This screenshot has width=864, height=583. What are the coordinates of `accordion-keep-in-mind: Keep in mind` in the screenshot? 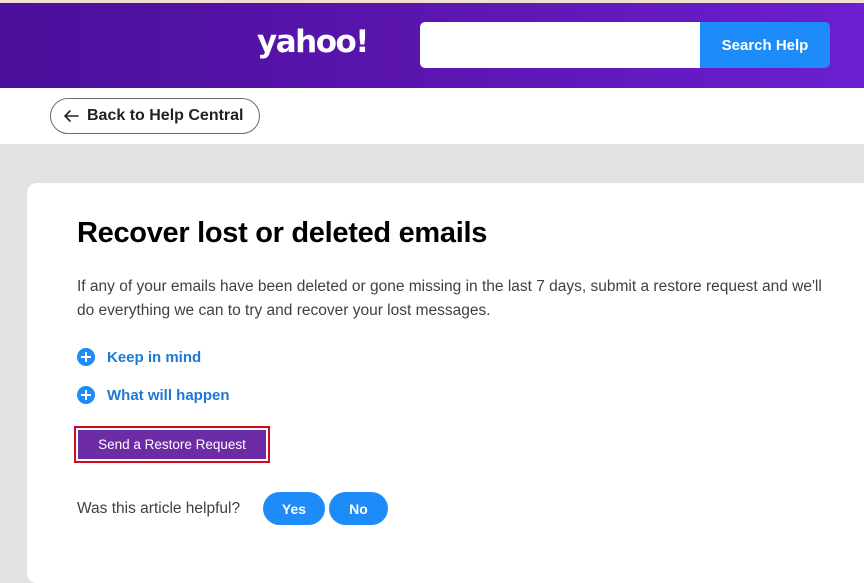 It's located at (139, 357).